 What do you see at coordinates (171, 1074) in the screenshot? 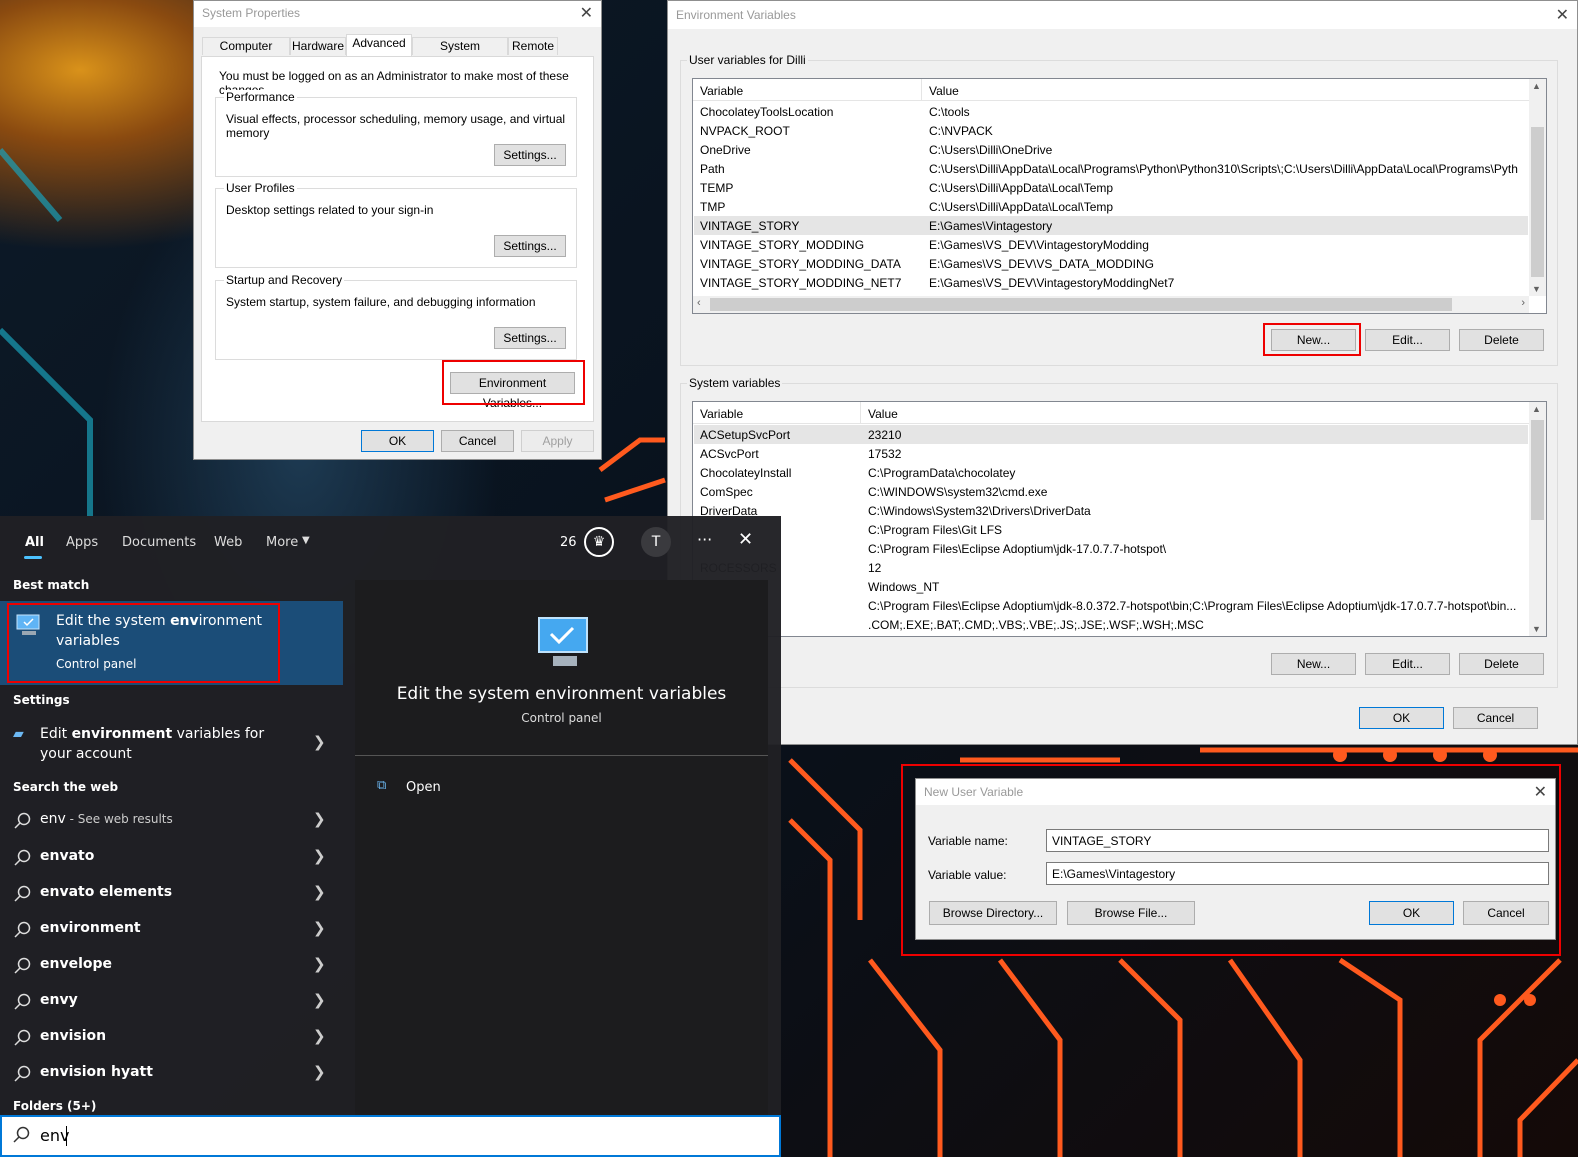
I see `web-suggestion-item: envision hyatt ❯` at bounding box center [171, 1074].